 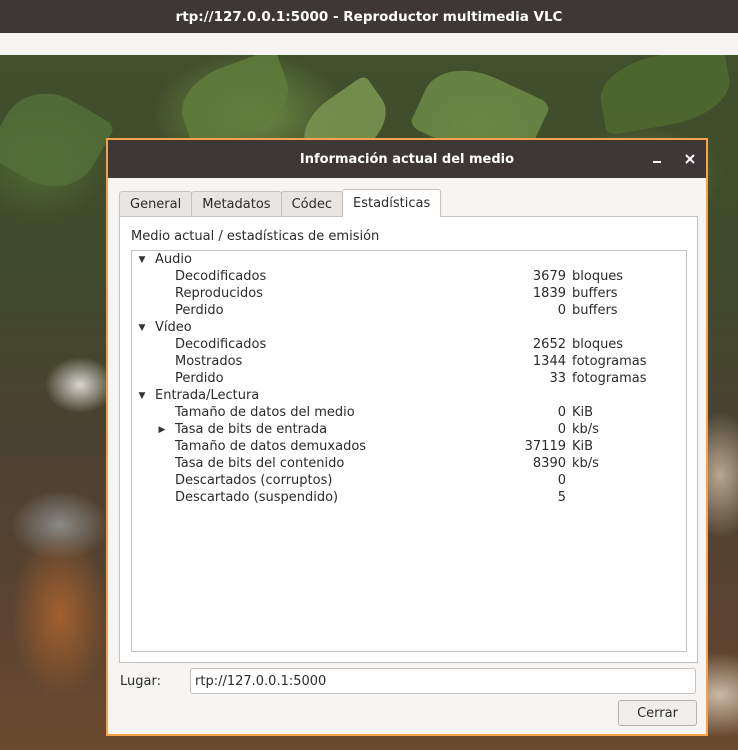 What do you see at coordinates (549, 361) in the screenshot?
I see `stat-value: 1344` at bounding box center [549, 361].